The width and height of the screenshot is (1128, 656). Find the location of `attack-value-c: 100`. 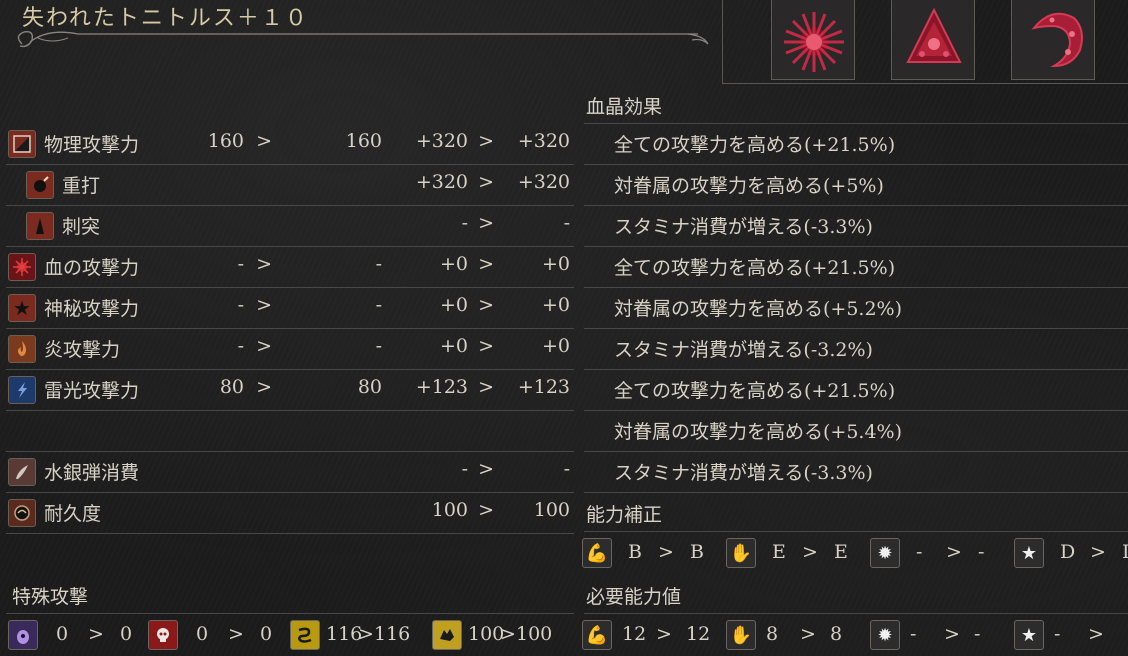

attack-value-c: 100 is located at coordinates (449, 510).